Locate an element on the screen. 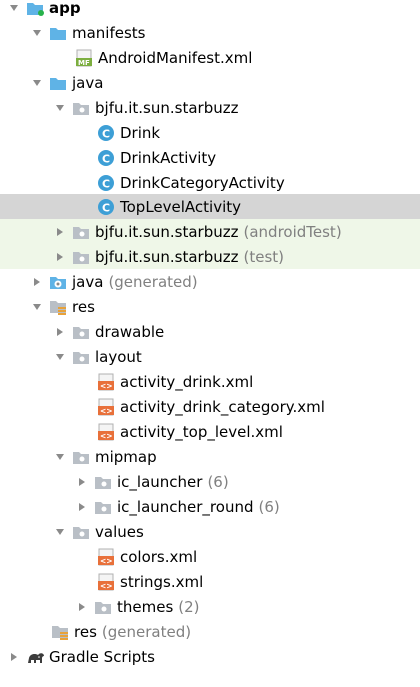 This screenshot has width=420, height=687. tree-item-label: app is located at coordinates (65, 8).